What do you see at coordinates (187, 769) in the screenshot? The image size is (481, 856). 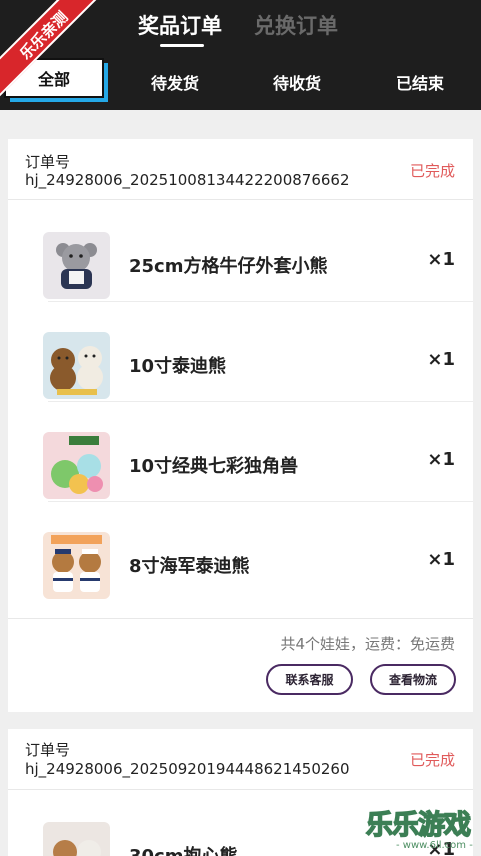 I see `order-number: hj_24928006_20250920194448621450260` at bounding box center [187, 769].